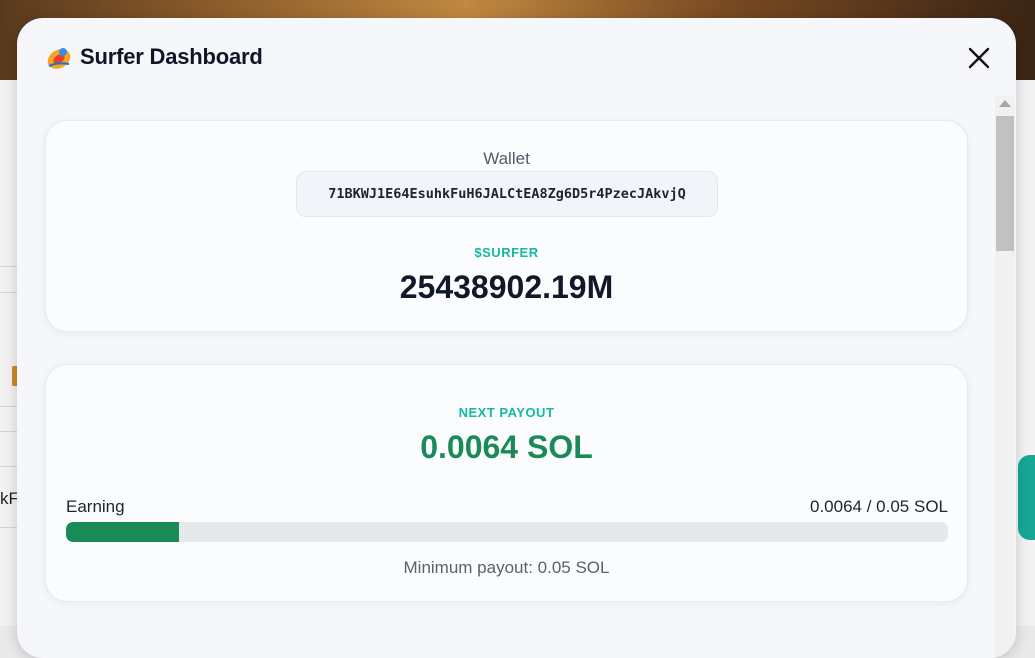  What do you see at coordinates (506, 567) in the screenshot?
I see `minimum-payout-text: Minimum payout: 0.05 SOL` at bounding box center [506, 567].